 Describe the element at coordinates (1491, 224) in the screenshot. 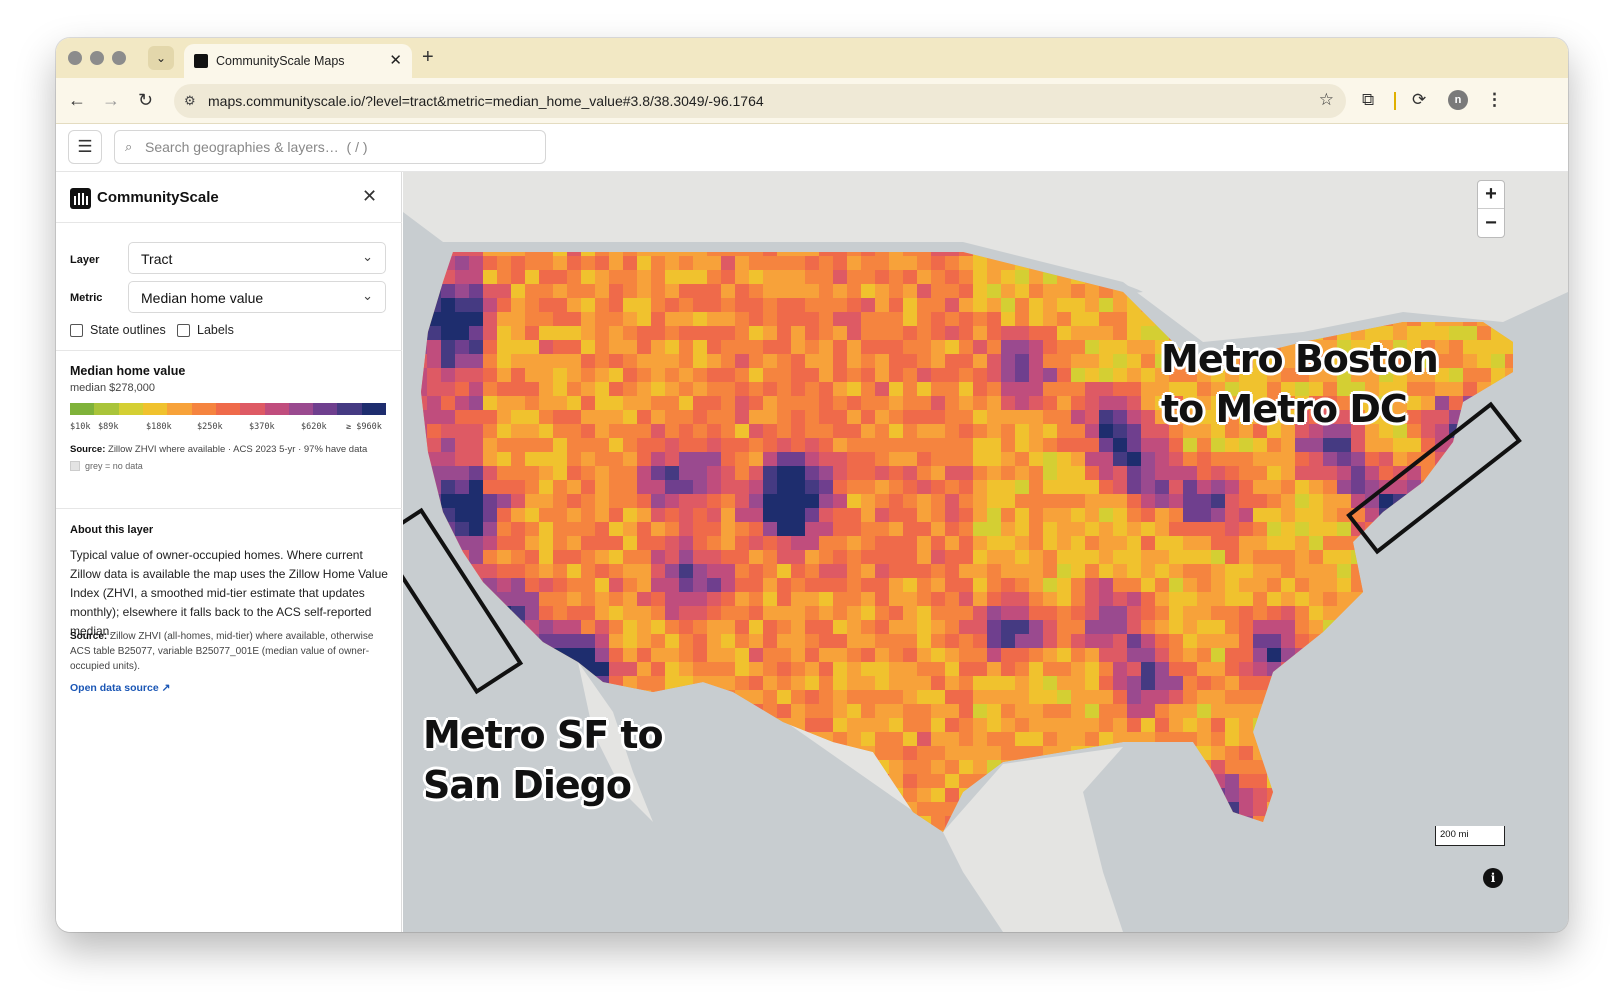

I see `zoom-out-button: −` at that location.